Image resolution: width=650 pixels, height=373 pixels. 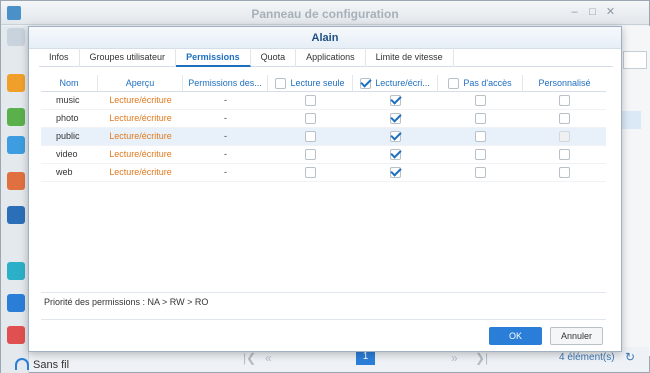 I want to click on share-name: public, so click(x=68, y=136).